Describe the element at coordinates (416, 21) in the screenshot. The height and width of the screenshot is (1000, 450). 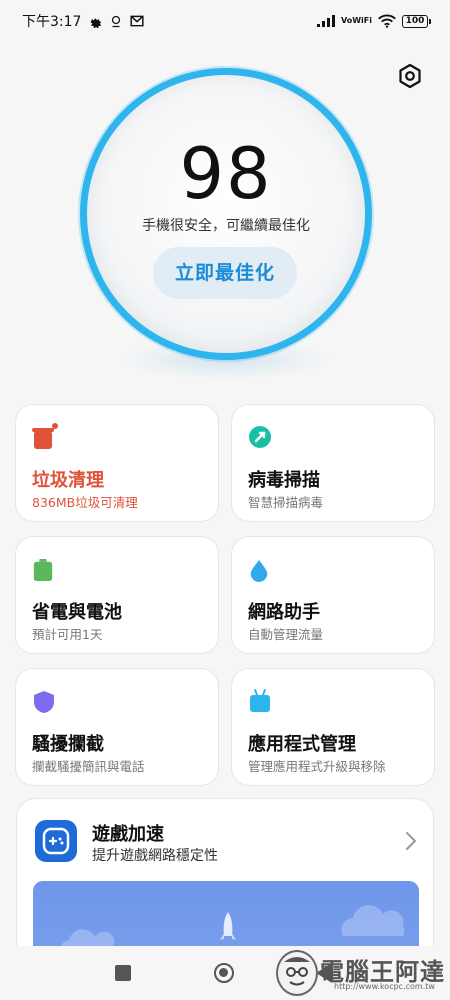
I see `battery-indicator: 100` at that location.